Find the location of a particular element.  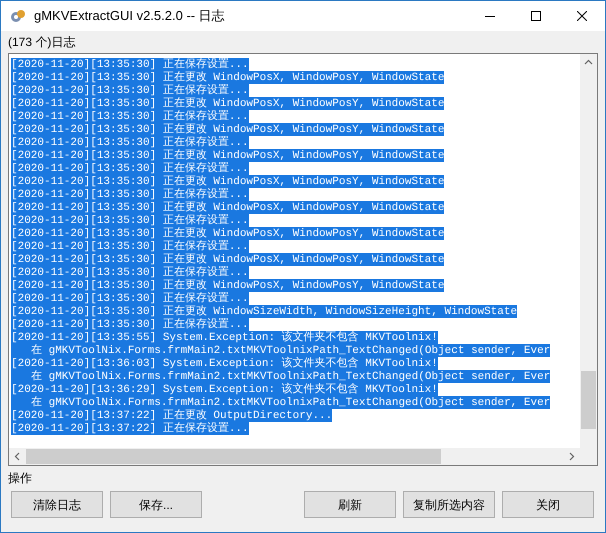

log-label: (173 个)日志 is located at coordinates (42, 42).